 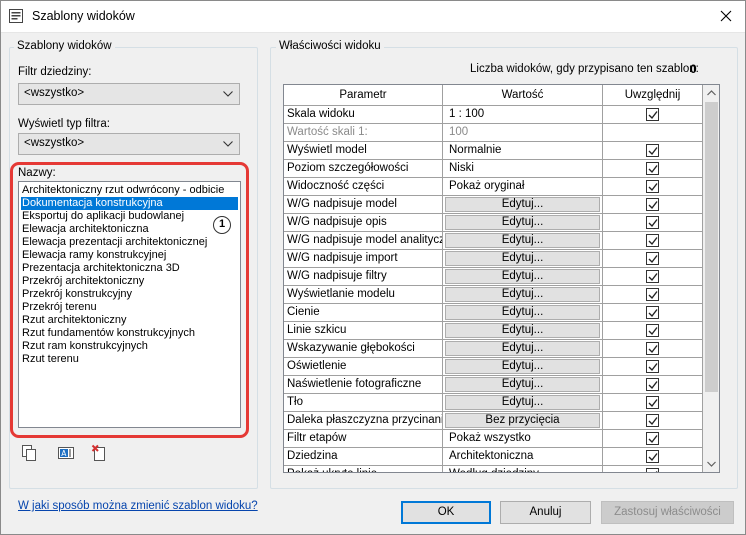 What do you see at coordinates (711, 464) in the screenshot?
I see `scroll-down-icon` at bounding box center [711, 464].